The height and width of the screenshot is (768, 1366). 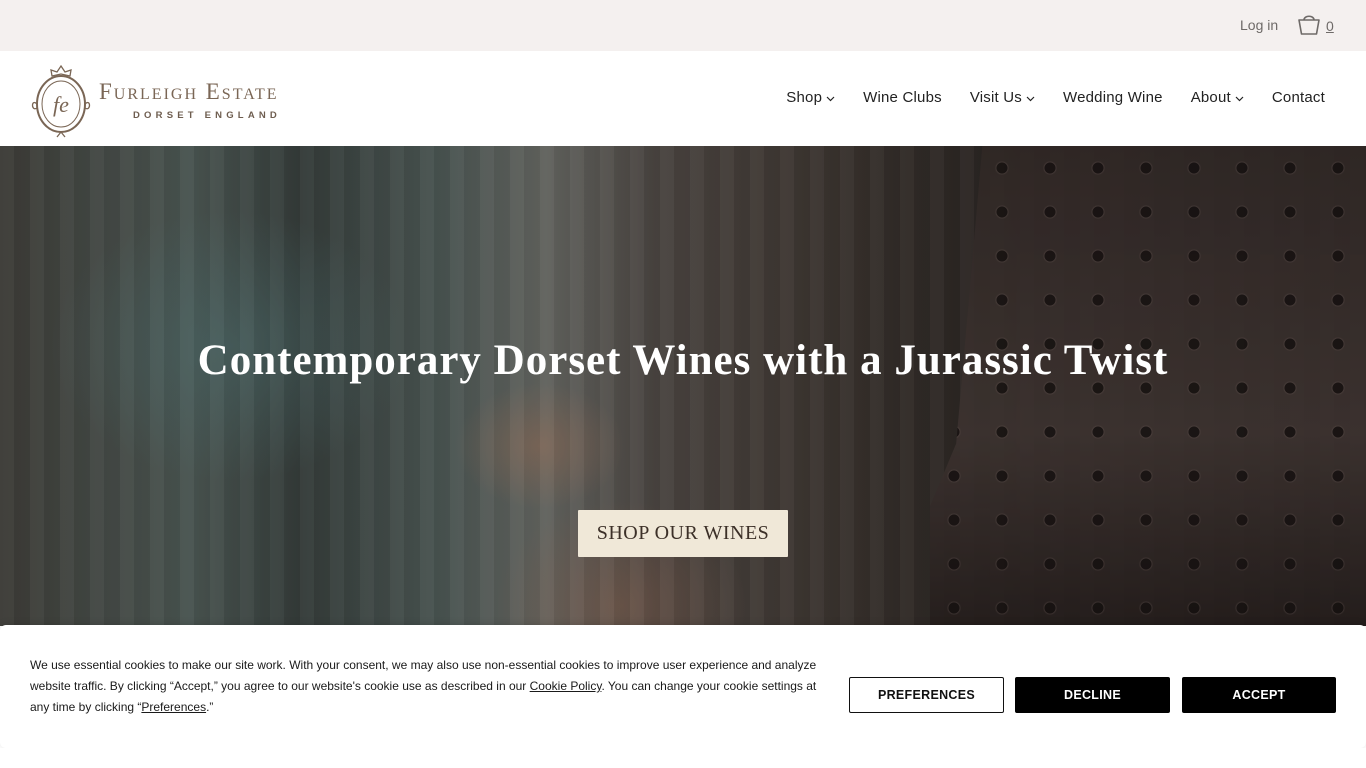 What do you see at coordinates (804, 97) in the screenshot?
I see `nav-item-label: Shop` at bounding box center [804, 97].